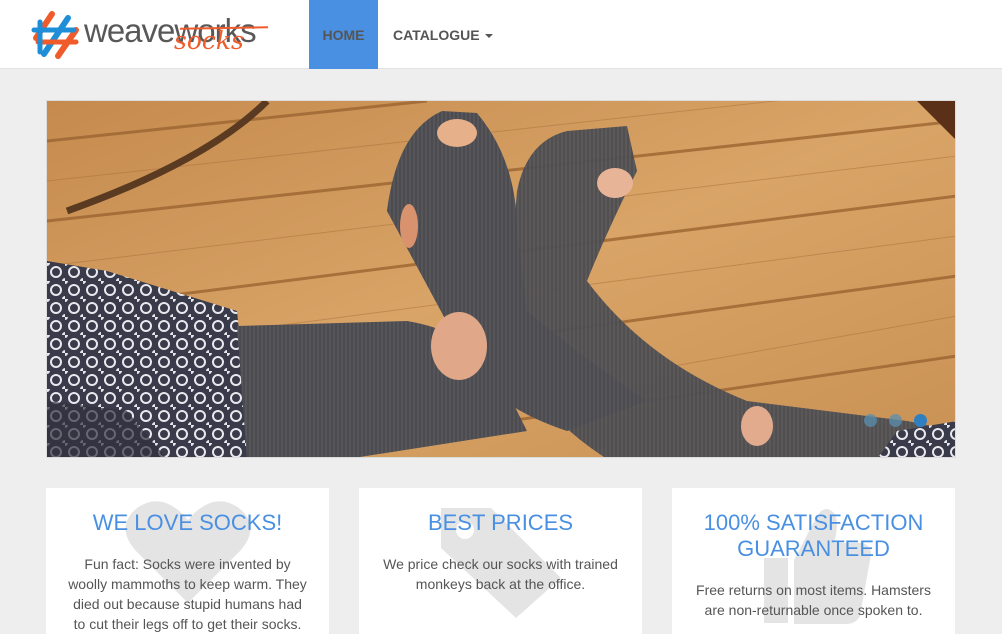  I want to click on feature-title: WE LOVE SOCKS!, so click(187, 522).